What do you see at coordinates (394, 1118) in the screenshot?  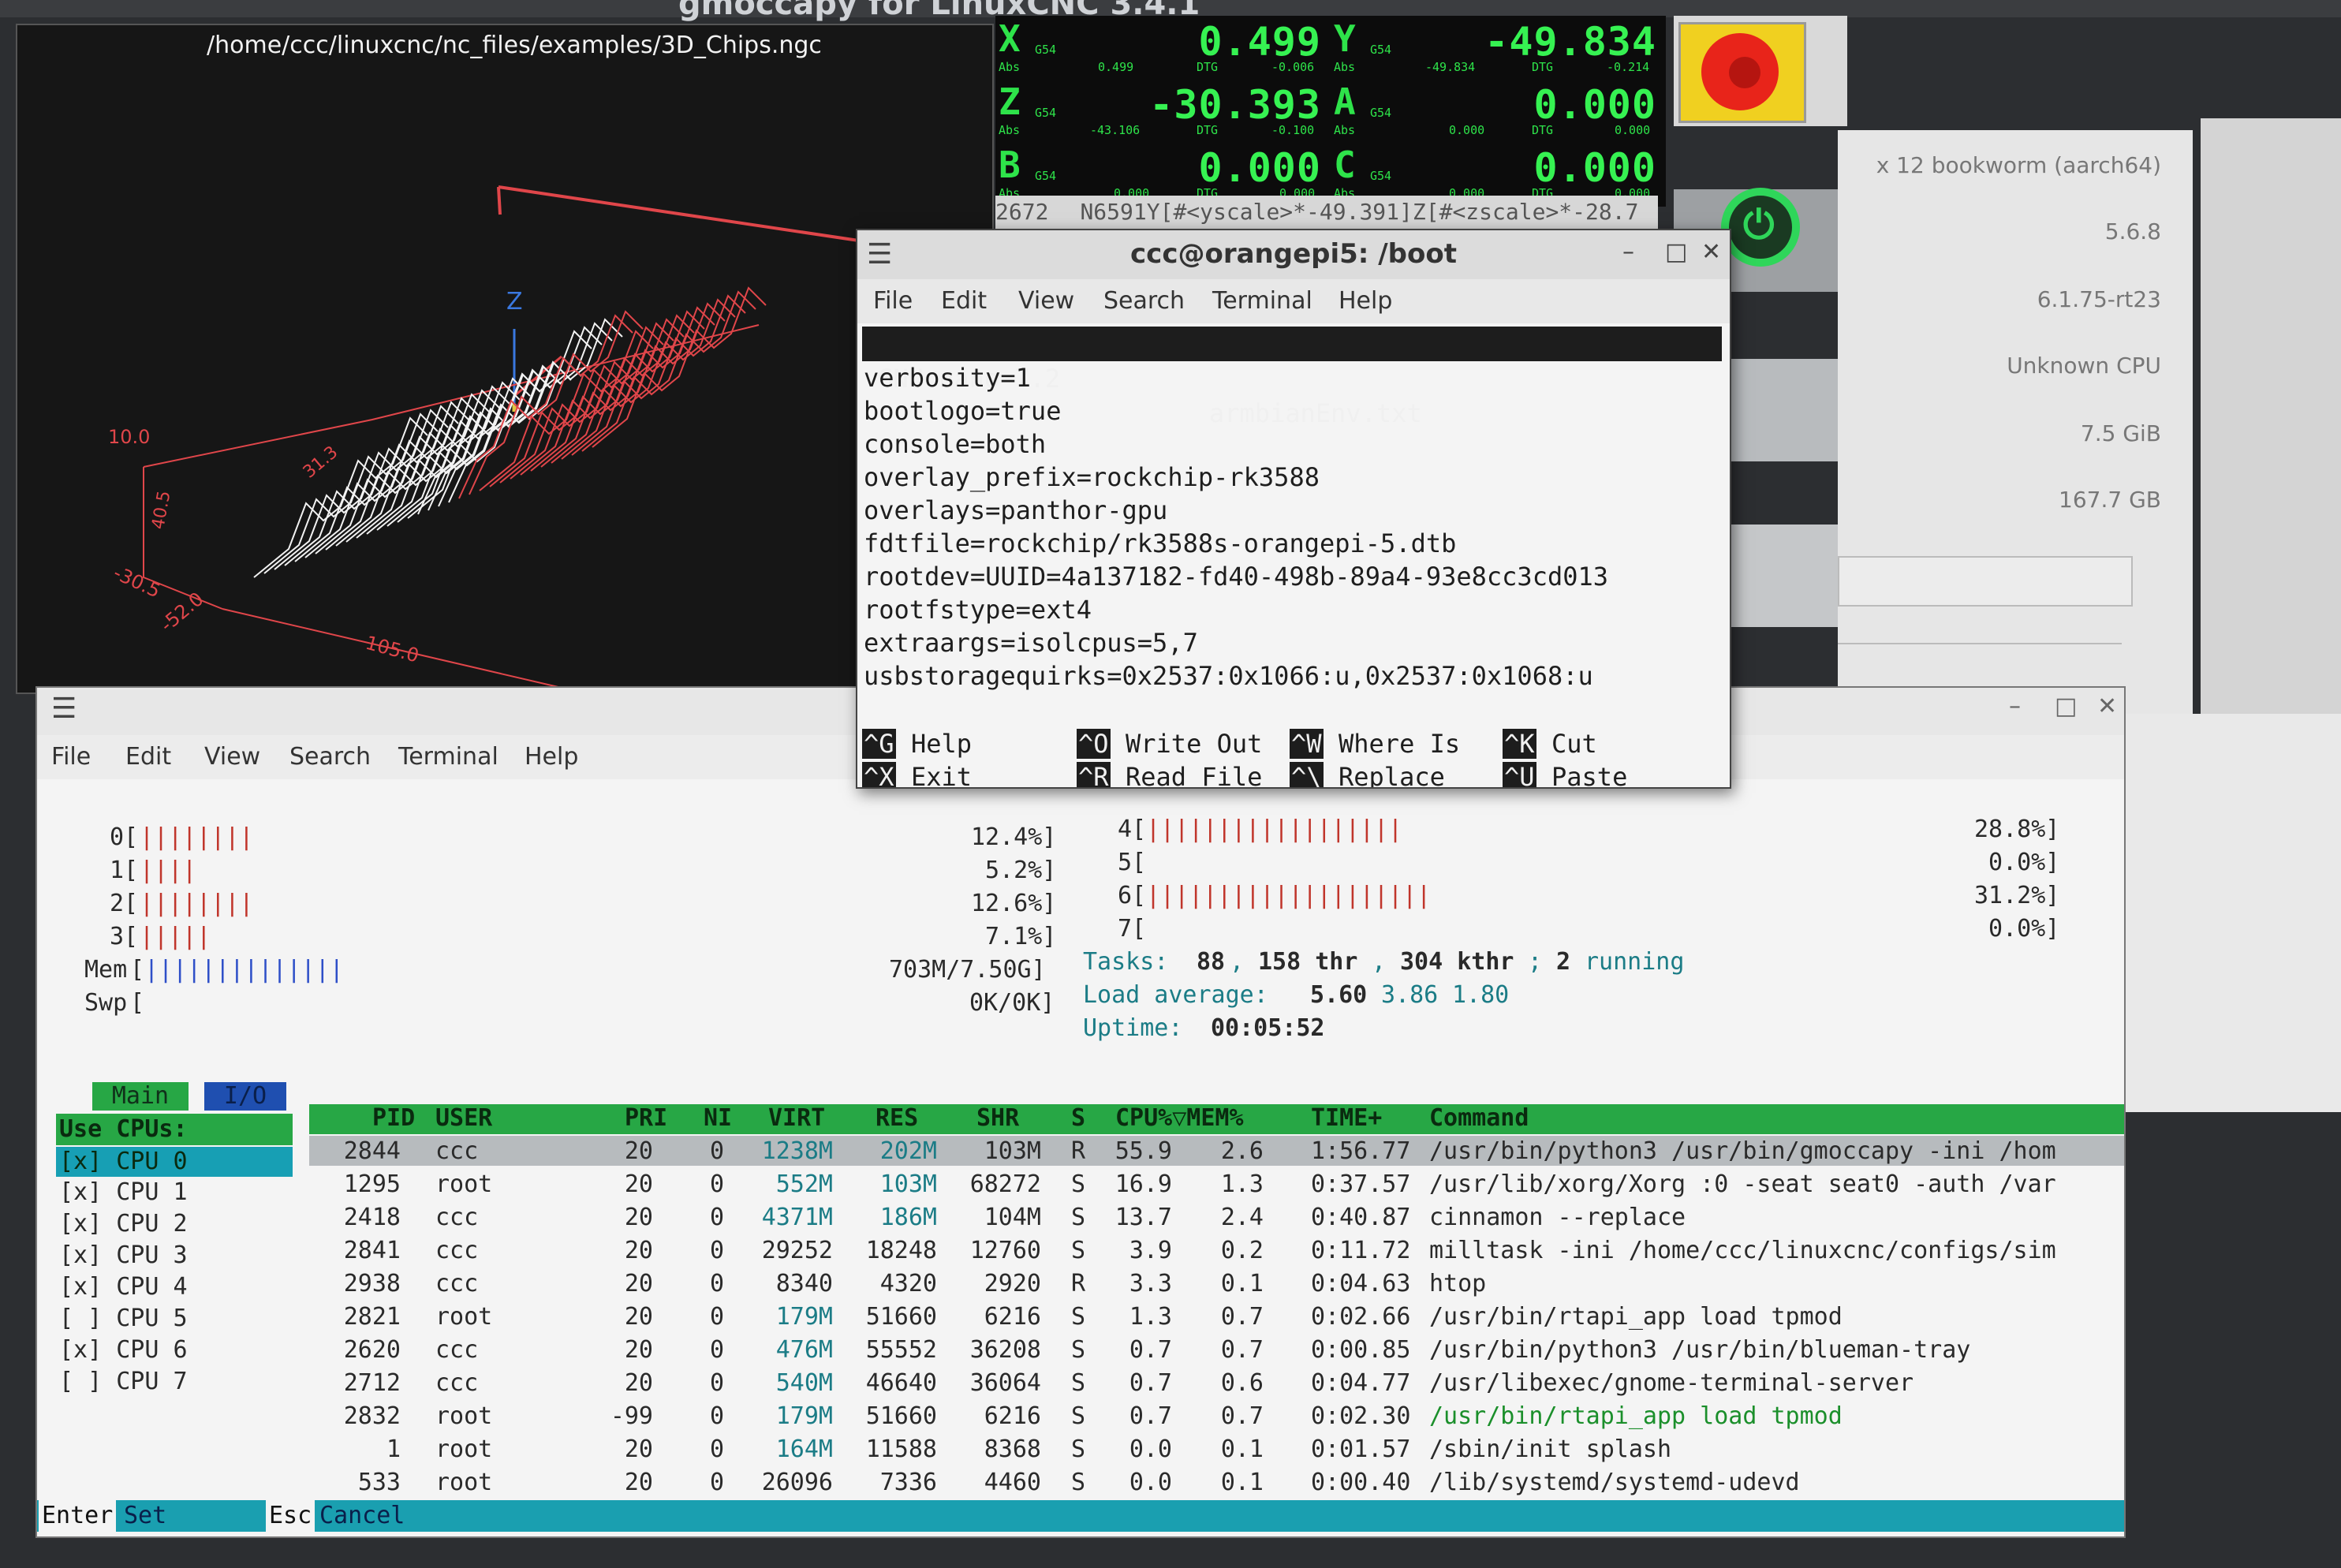 I see `column-pid: PID` at bounding box center [394, 1118].